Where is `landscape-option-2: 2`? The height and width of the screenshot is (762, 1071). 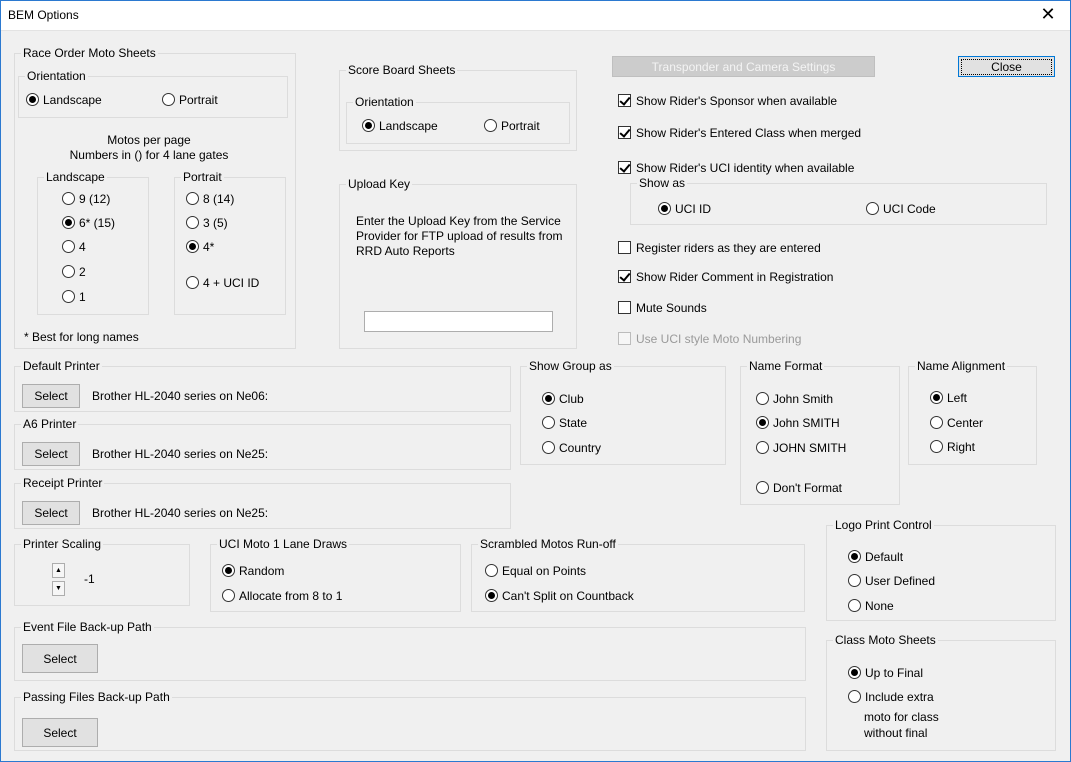 landscape-option-2: 2 is located at coordinates (74, 272).